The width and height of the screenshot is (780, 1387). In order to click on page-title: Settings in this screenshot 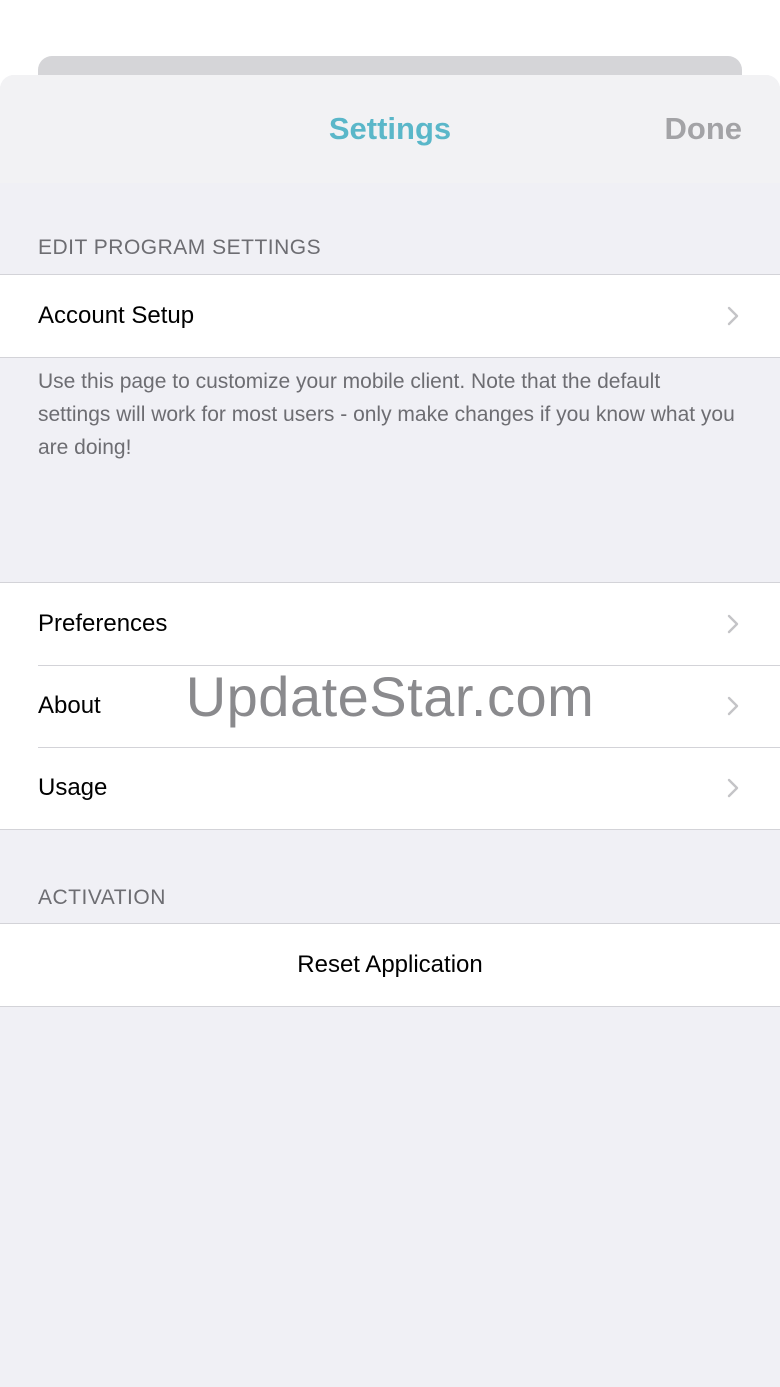, I will do `click(390, 128)`.